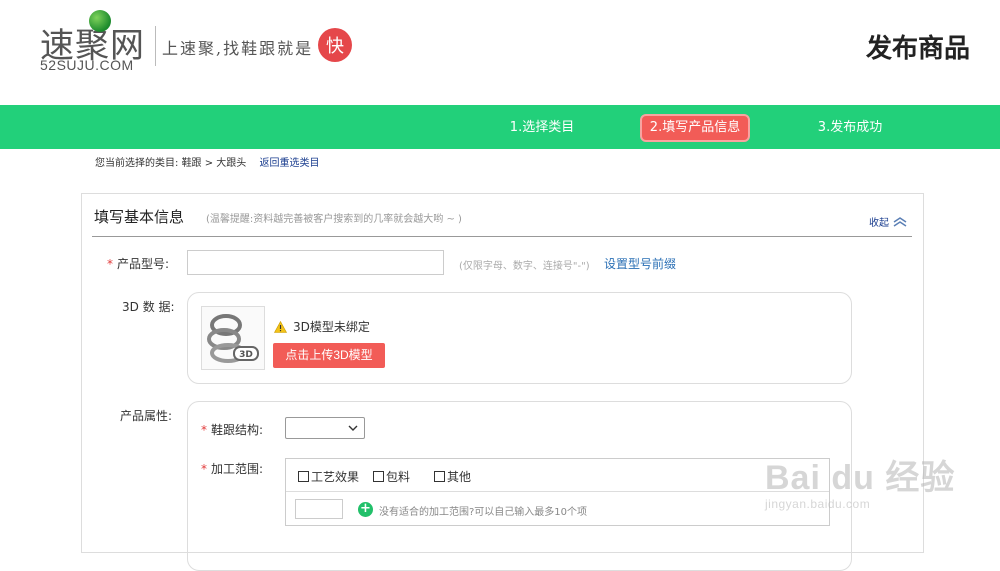  What do you see at coordinates (850, 127) in the screenshot?
I see `step-publish-success: 3.发布成功` at bounding box center [850, 127].